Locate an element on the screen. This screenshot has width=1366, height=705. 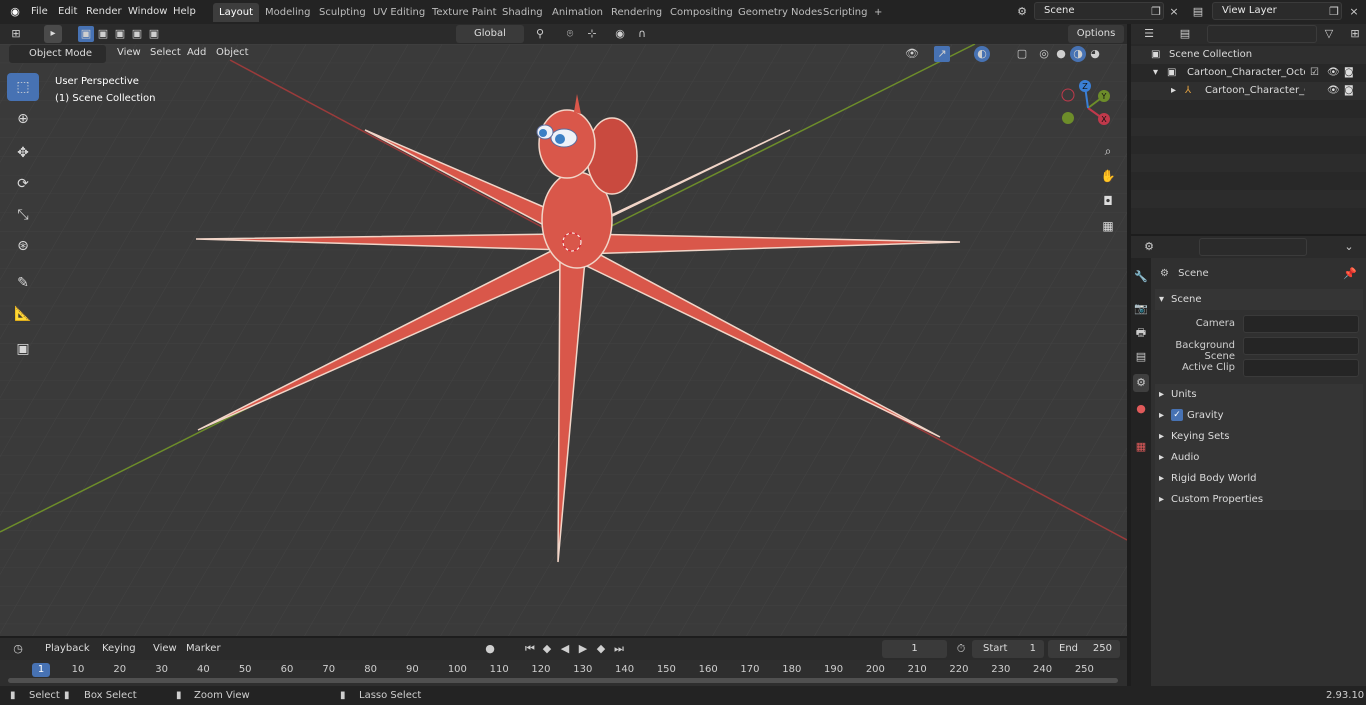
menu-help: Help is located at coordinates (184, 12).